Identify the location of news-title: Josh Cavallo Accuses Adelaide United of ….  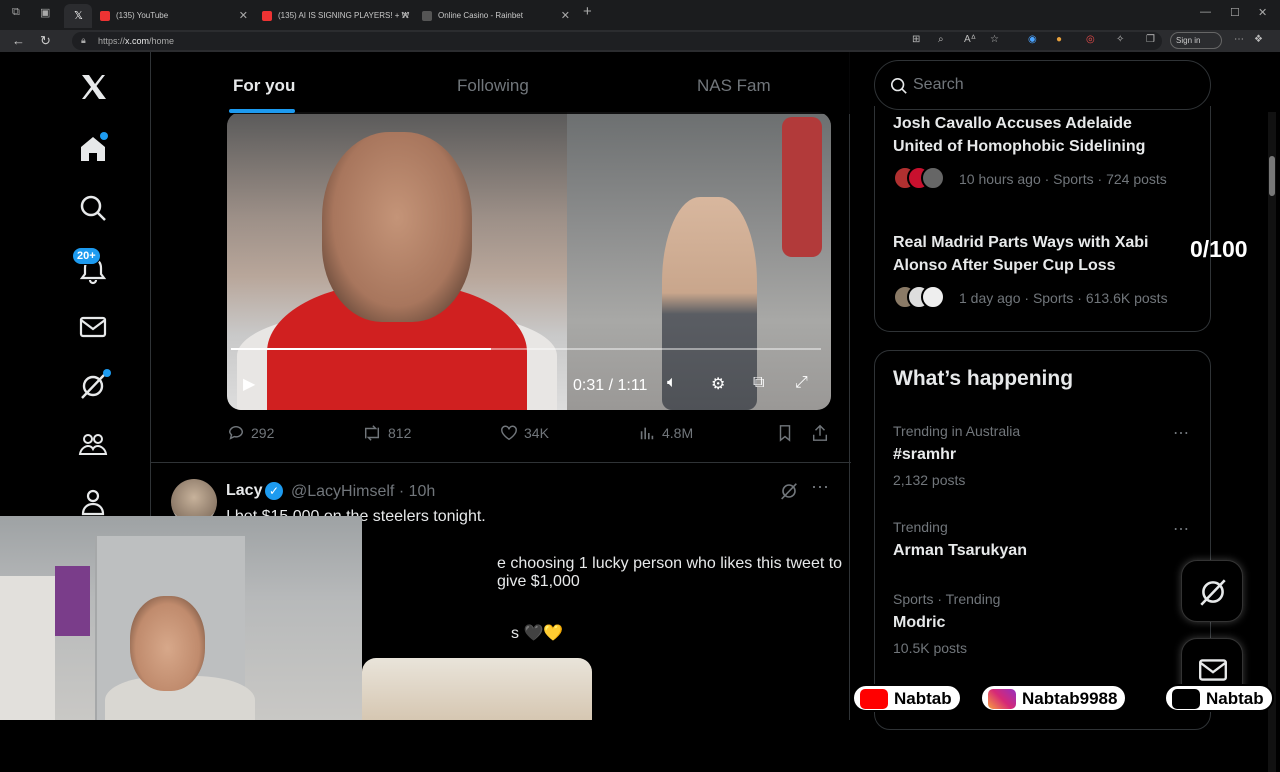
(1038, 135).